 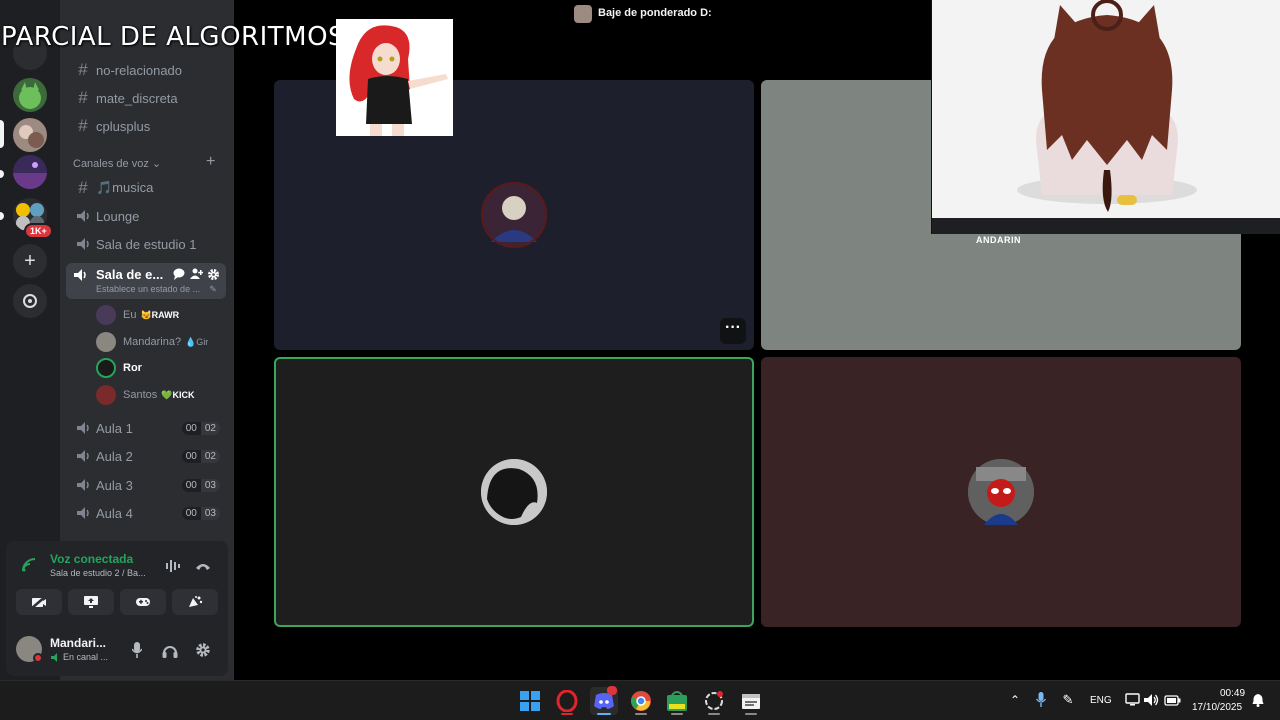 What do you see at coordinates (196, 274) in the screenshot?
I see `invite-icon` at bounding box center [196, 274].